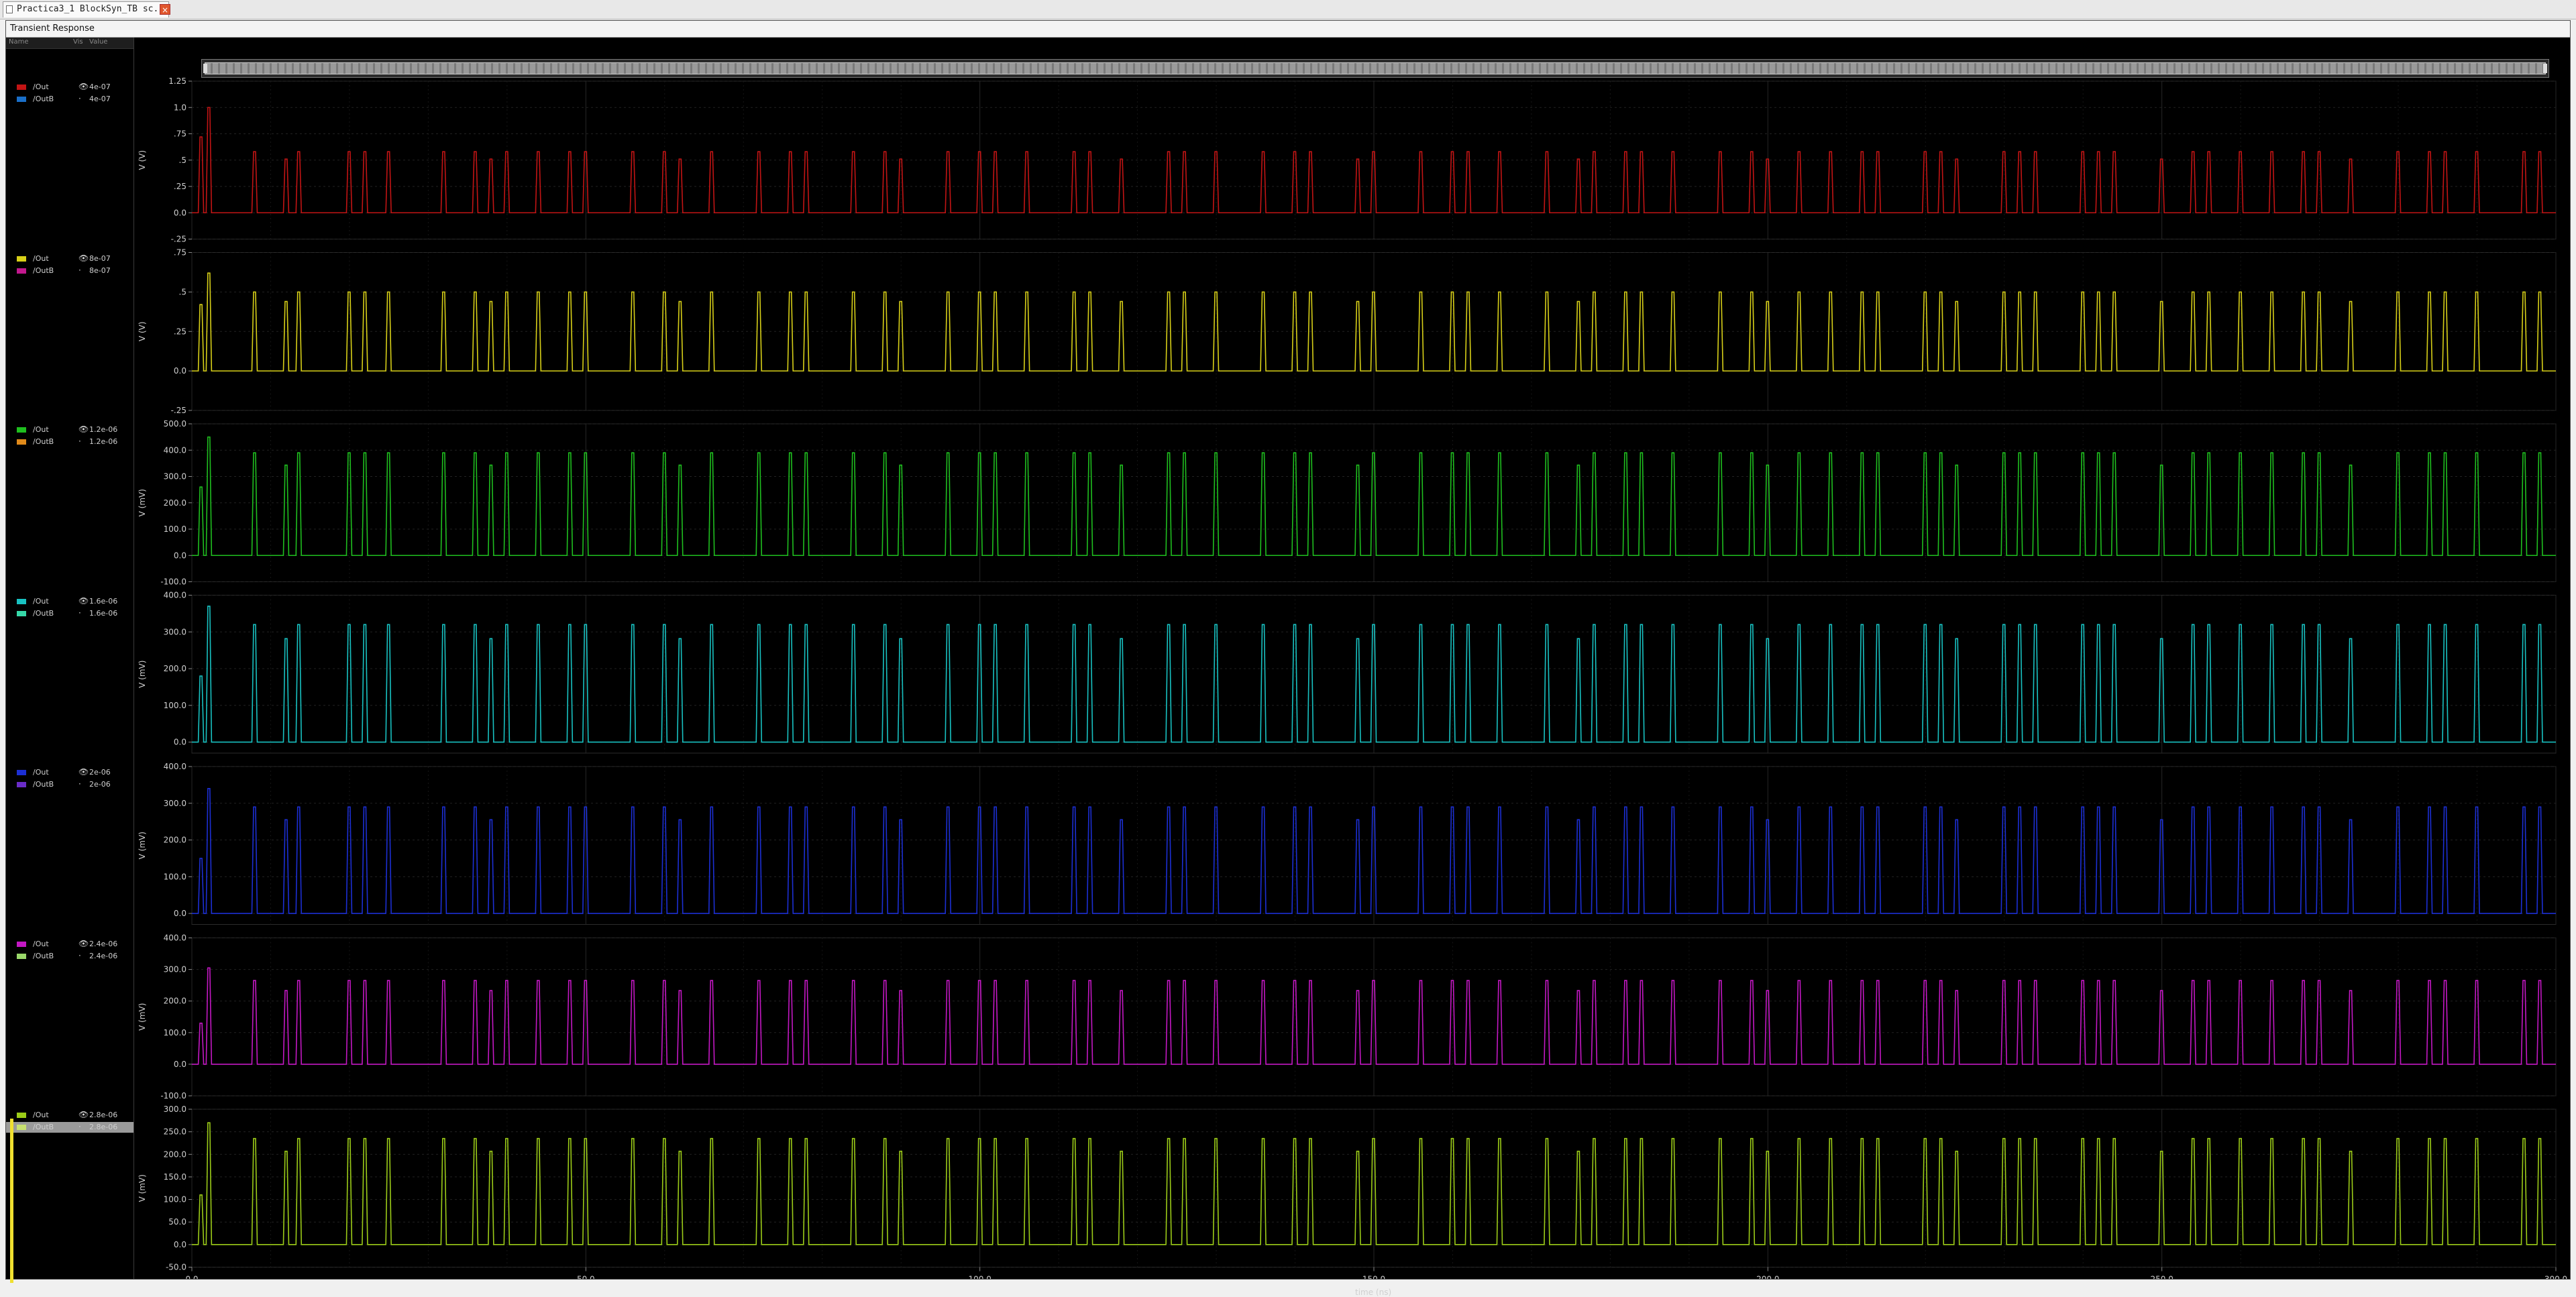 The height and width of the screenshot is (1297, 2576). What do you see at coordinates (86, 9) in the screenshot?
I see `document-tab: Practica3_1 BlockSyn_TB sc... ×` at bounding box center [86, 9].